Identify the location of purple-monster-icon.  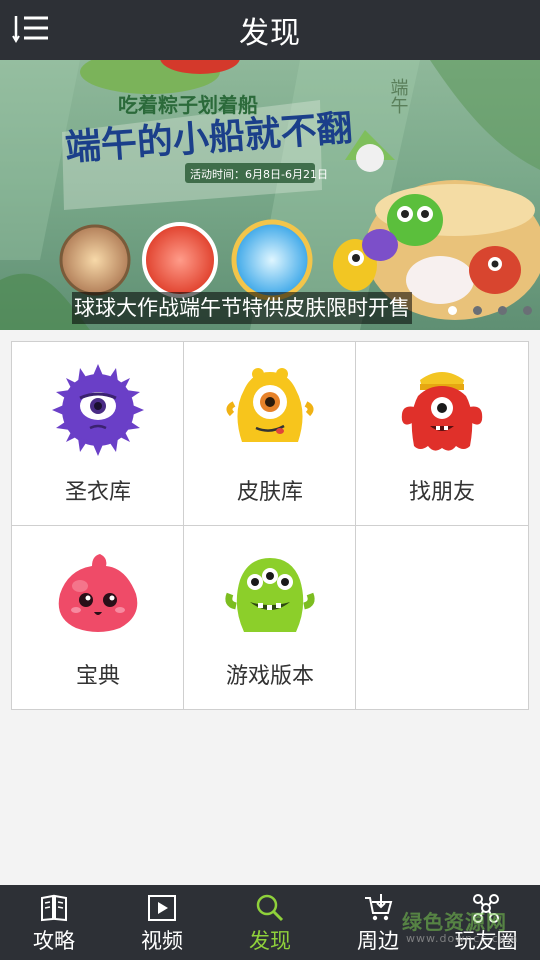
(98, 410).